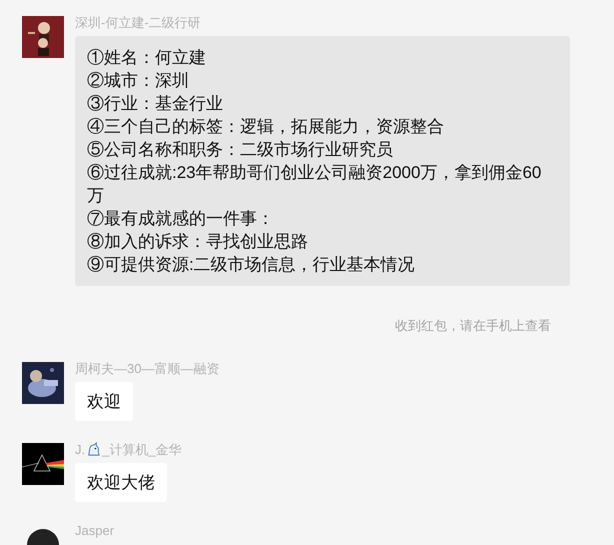  Describe the element at coordinates (94, 531) in the screenshot. I see `sender-name: Jasper` at that location.